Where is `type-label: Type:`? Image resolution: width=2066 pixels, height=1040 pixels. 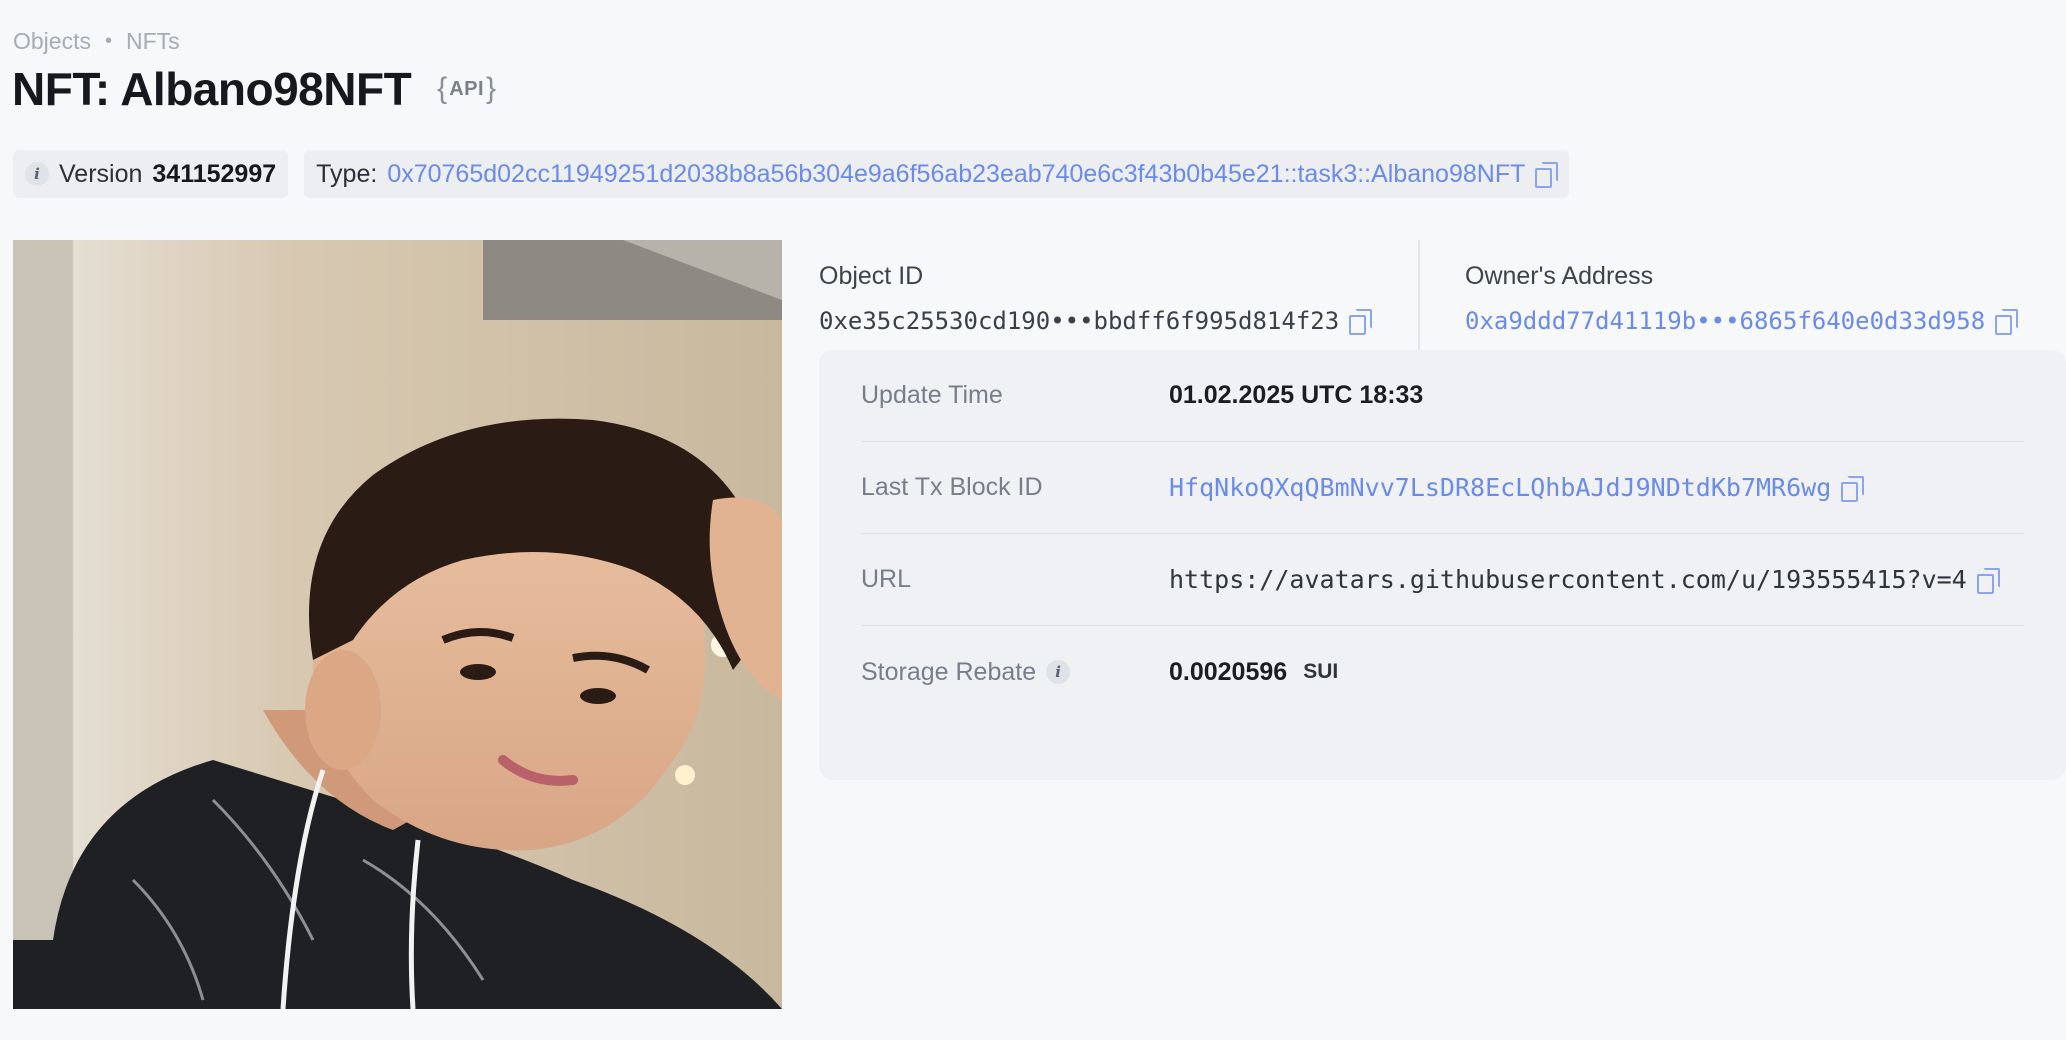
type-label: Type: is located at coordinates (347, 173).